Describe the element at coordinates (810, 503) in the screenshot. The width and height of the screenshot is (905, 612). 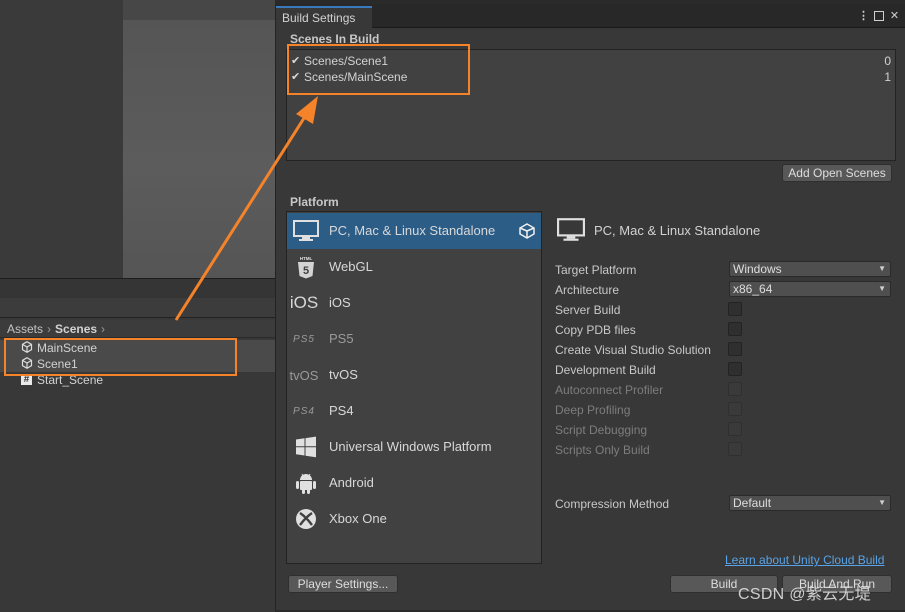
I see `compression-method-dropdown: Default ▼` at that location.